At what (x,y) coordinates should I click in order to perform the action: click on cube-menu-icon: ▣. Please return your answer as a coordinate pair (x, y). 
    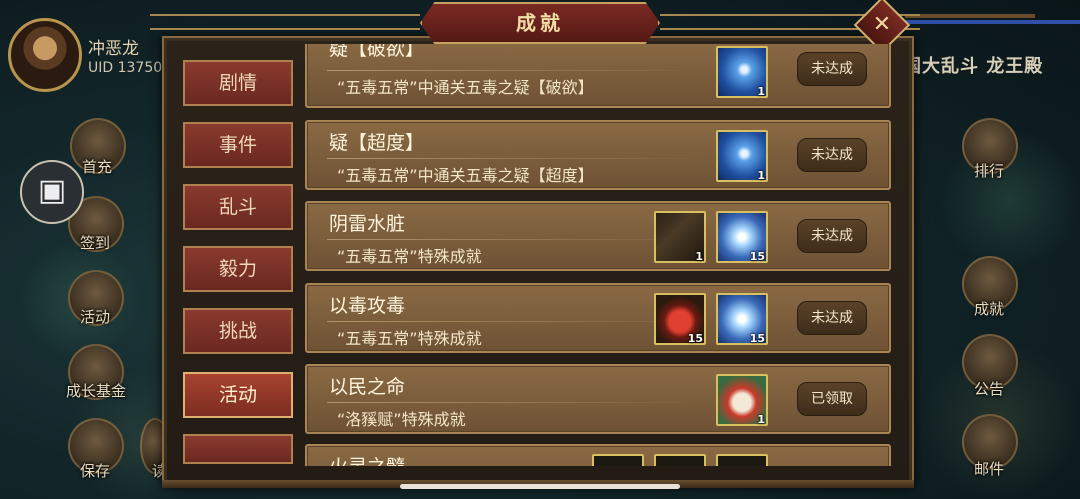
    Looking at the image, I should click on (52, 192).